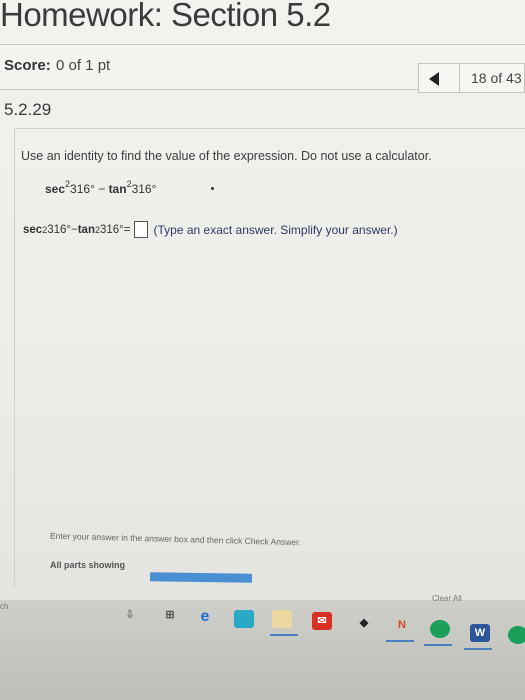 The width and height of the screenshot is (525, 700). I want to click on chrome-icon, so click(440, 629).